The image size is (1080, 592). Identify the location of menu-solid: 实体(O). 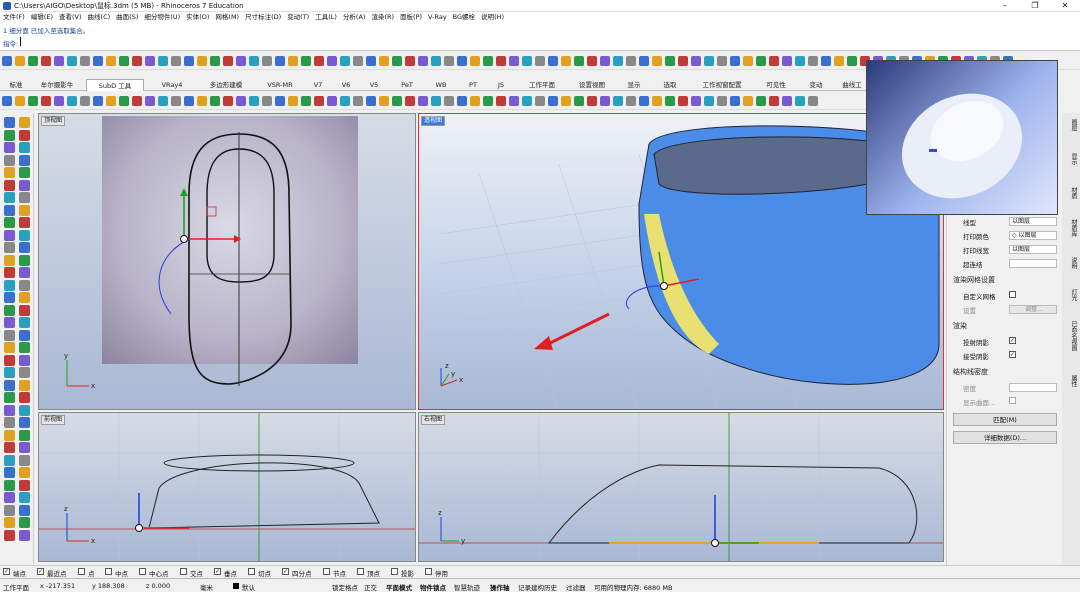
(197, 17).